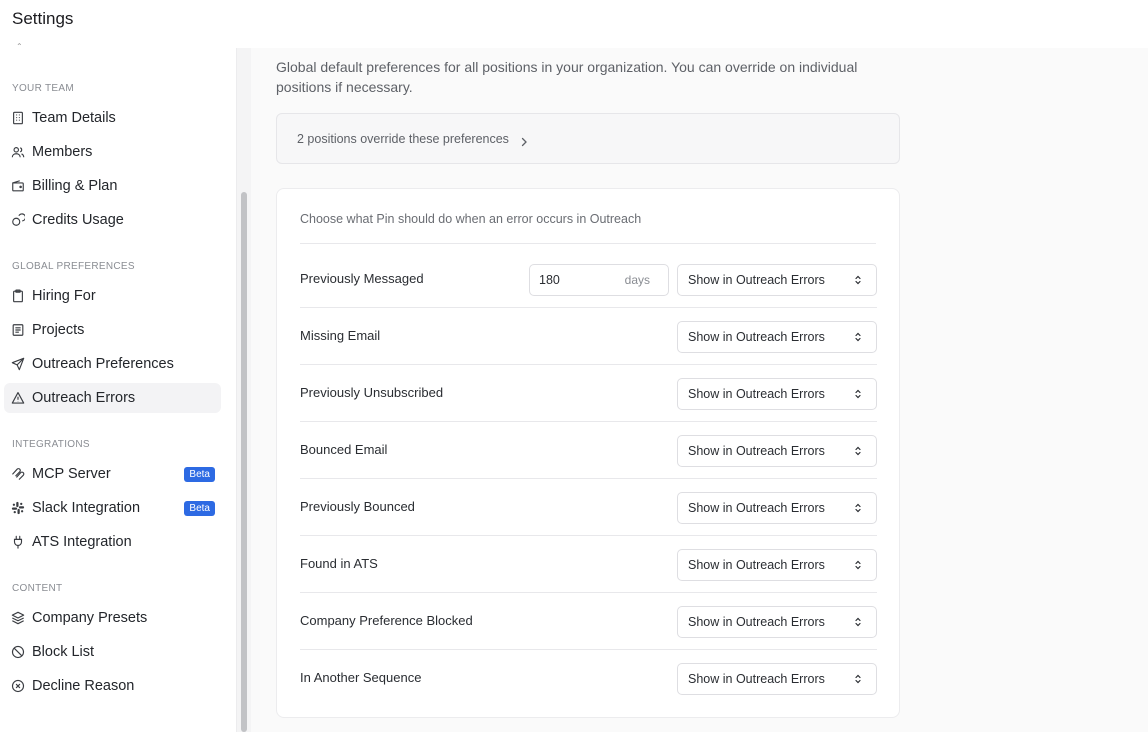 This screenshot has width=1148, height=732. I want to click on circle-x-icon, so click(18, 686).